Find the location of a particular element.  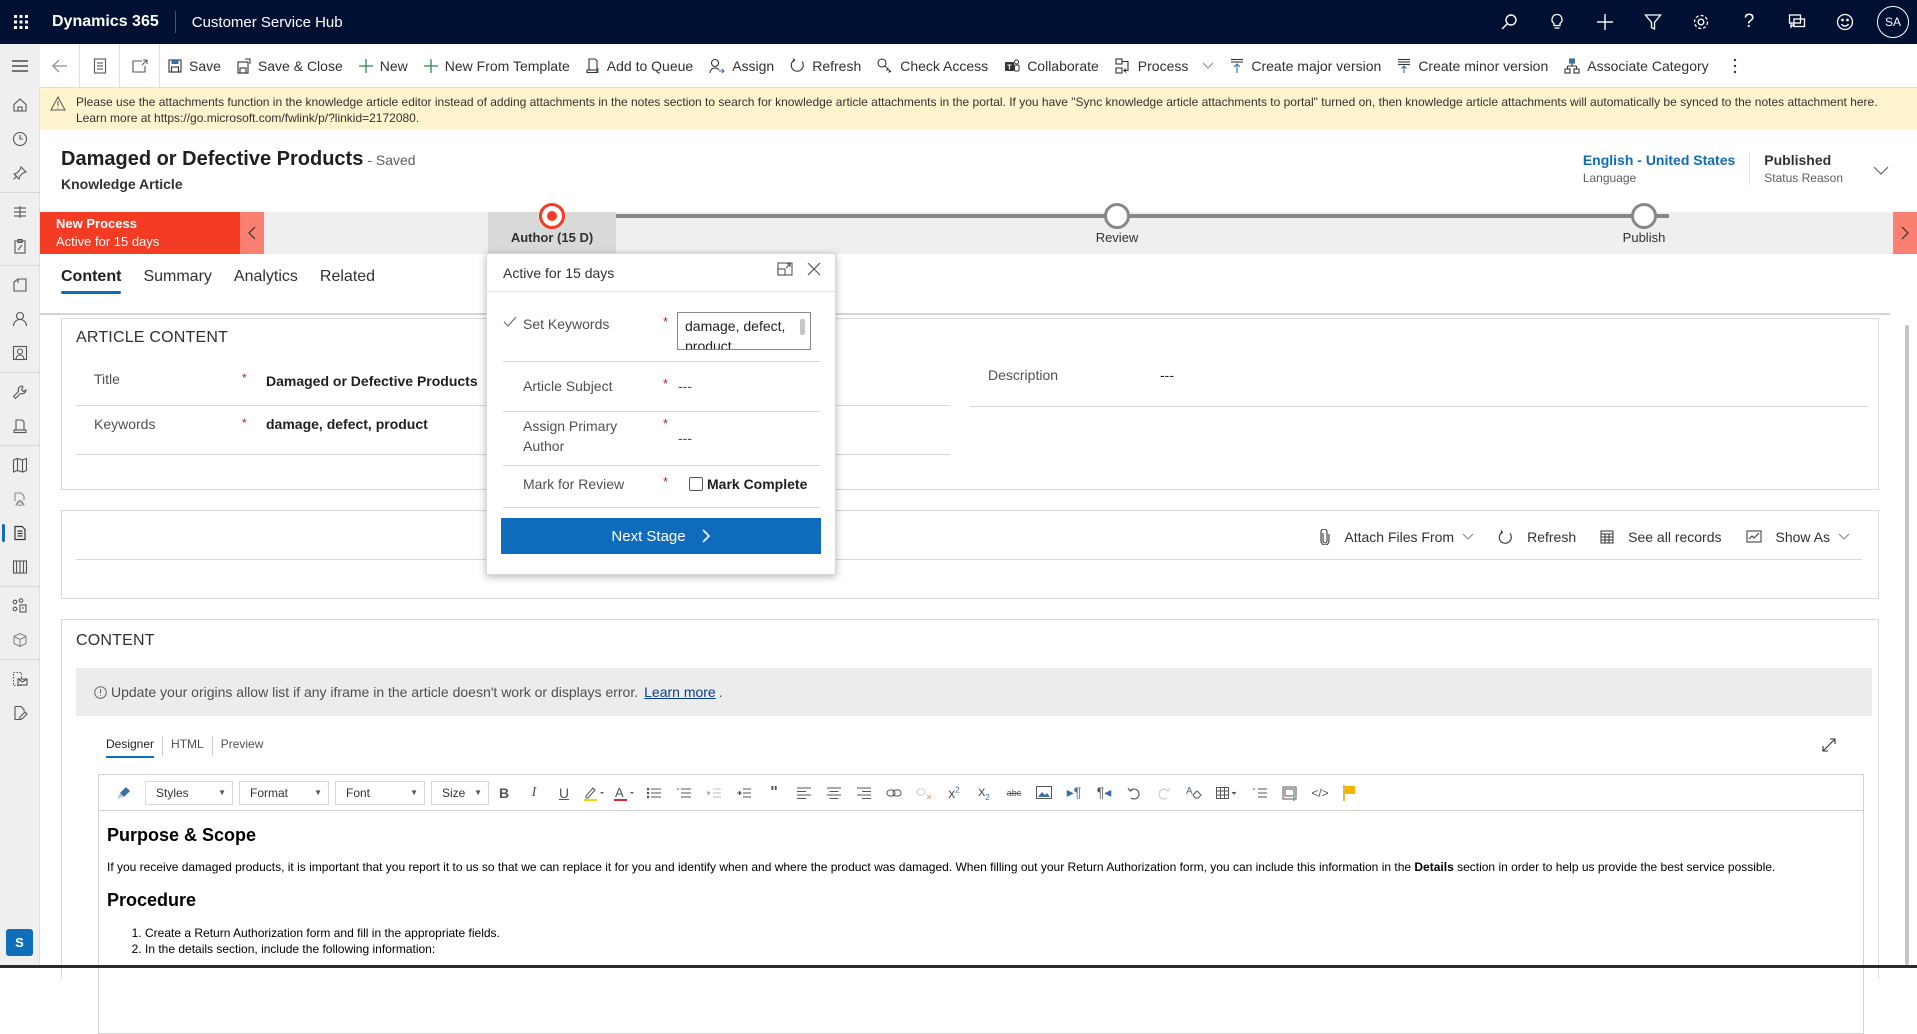

refresh-button: Refresh is located at coordinates (825, 66).